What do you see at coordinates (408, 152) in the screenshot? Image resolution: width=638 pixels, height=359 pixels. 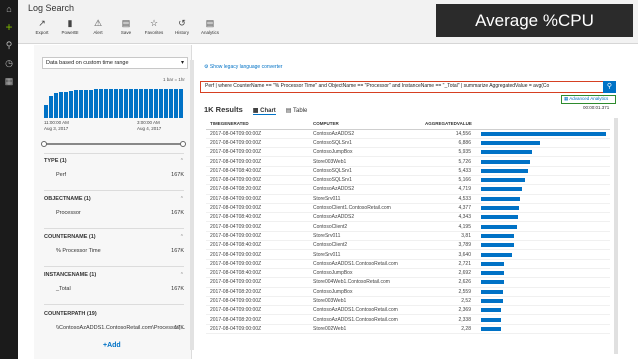 I see `table-row: 2017-08-04T09:00:00Z ContosoJumpBox 5,935` at bounding box center [408, 152].